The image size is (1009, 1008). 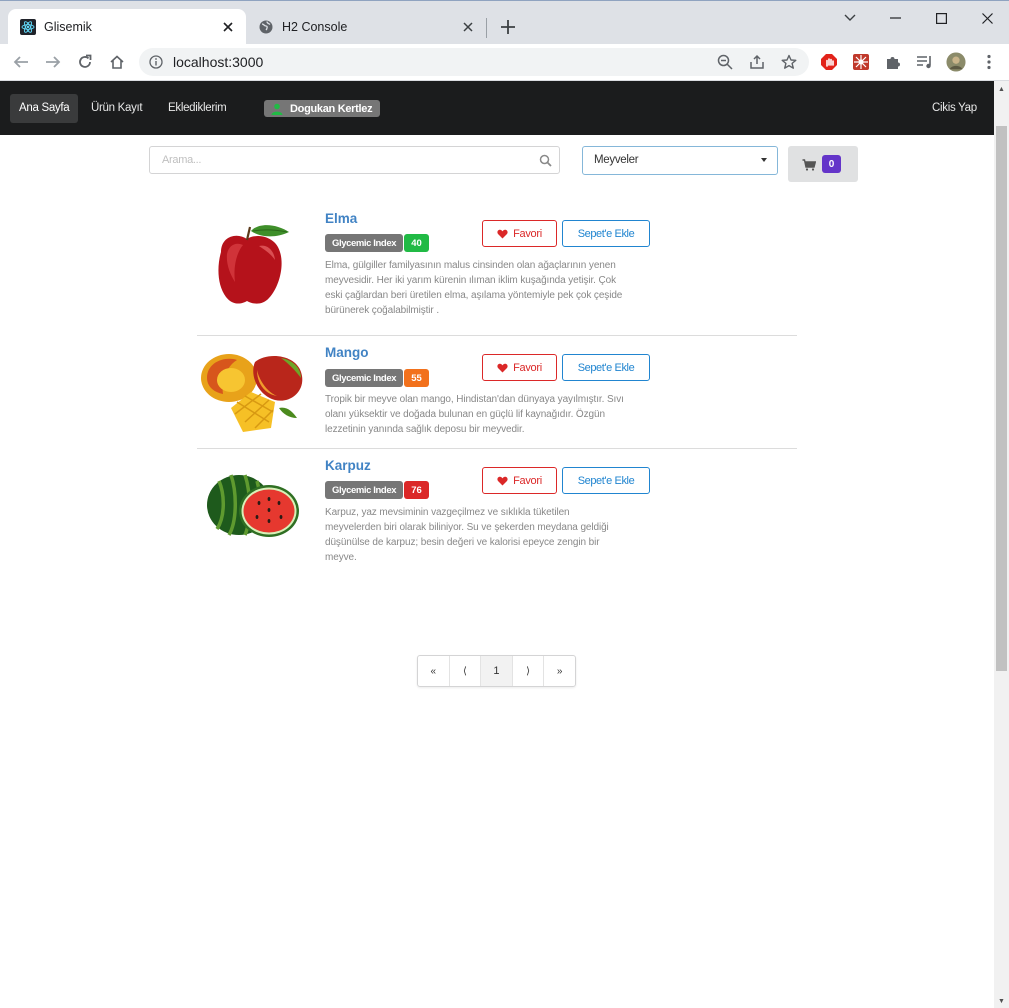 What do you see at coordinates (831, 164) in the screenshot?
I see `cart-count-badge: 0` at bounding box center [831, 164].